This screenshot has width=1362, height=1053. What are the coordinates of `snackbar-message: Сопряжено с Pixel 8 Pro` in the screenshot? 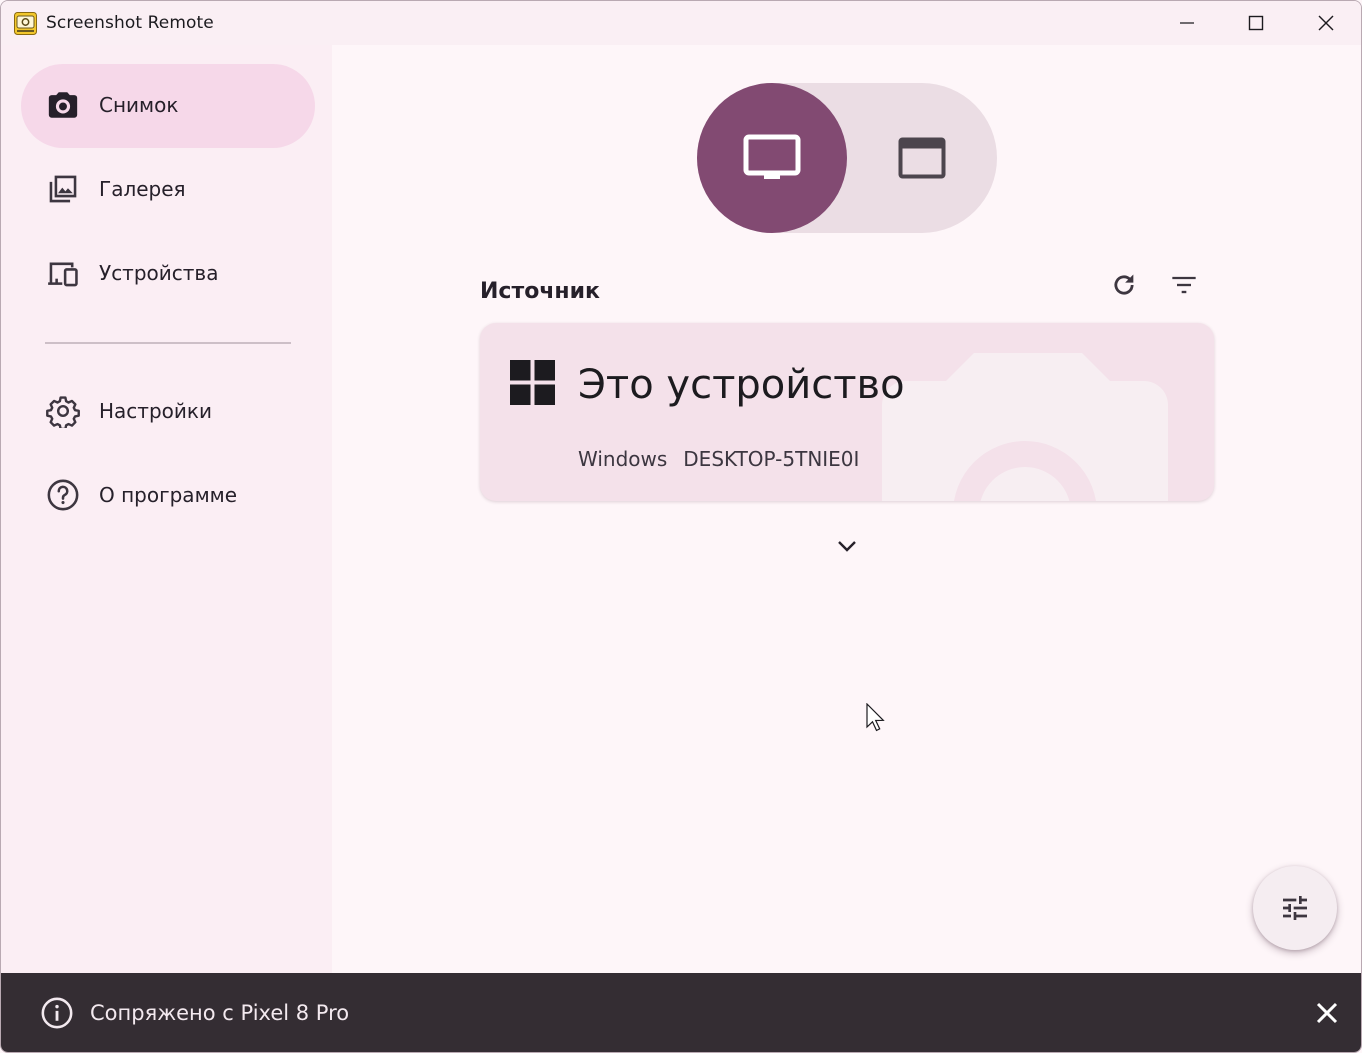 It's located at (220, 1013).